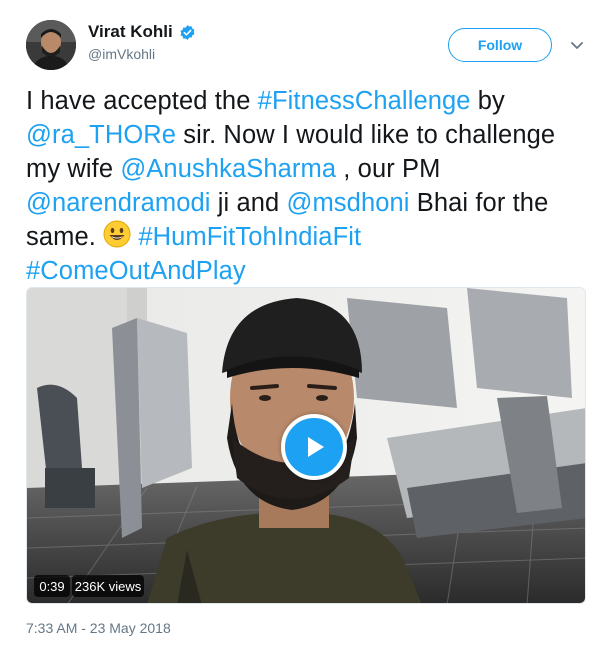 The image size is (606, 651). Describe the element at coordinates (121, 54) in the screenshot. I see `author-handle: @imVkohli` at that location.